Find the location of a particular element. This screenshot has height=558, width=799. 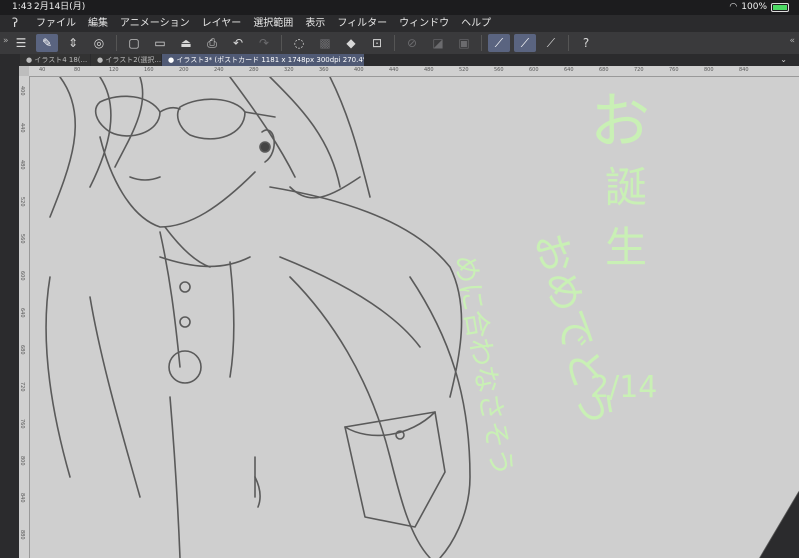

ruler-v-label: 800 is located at coordinates (22, 461).